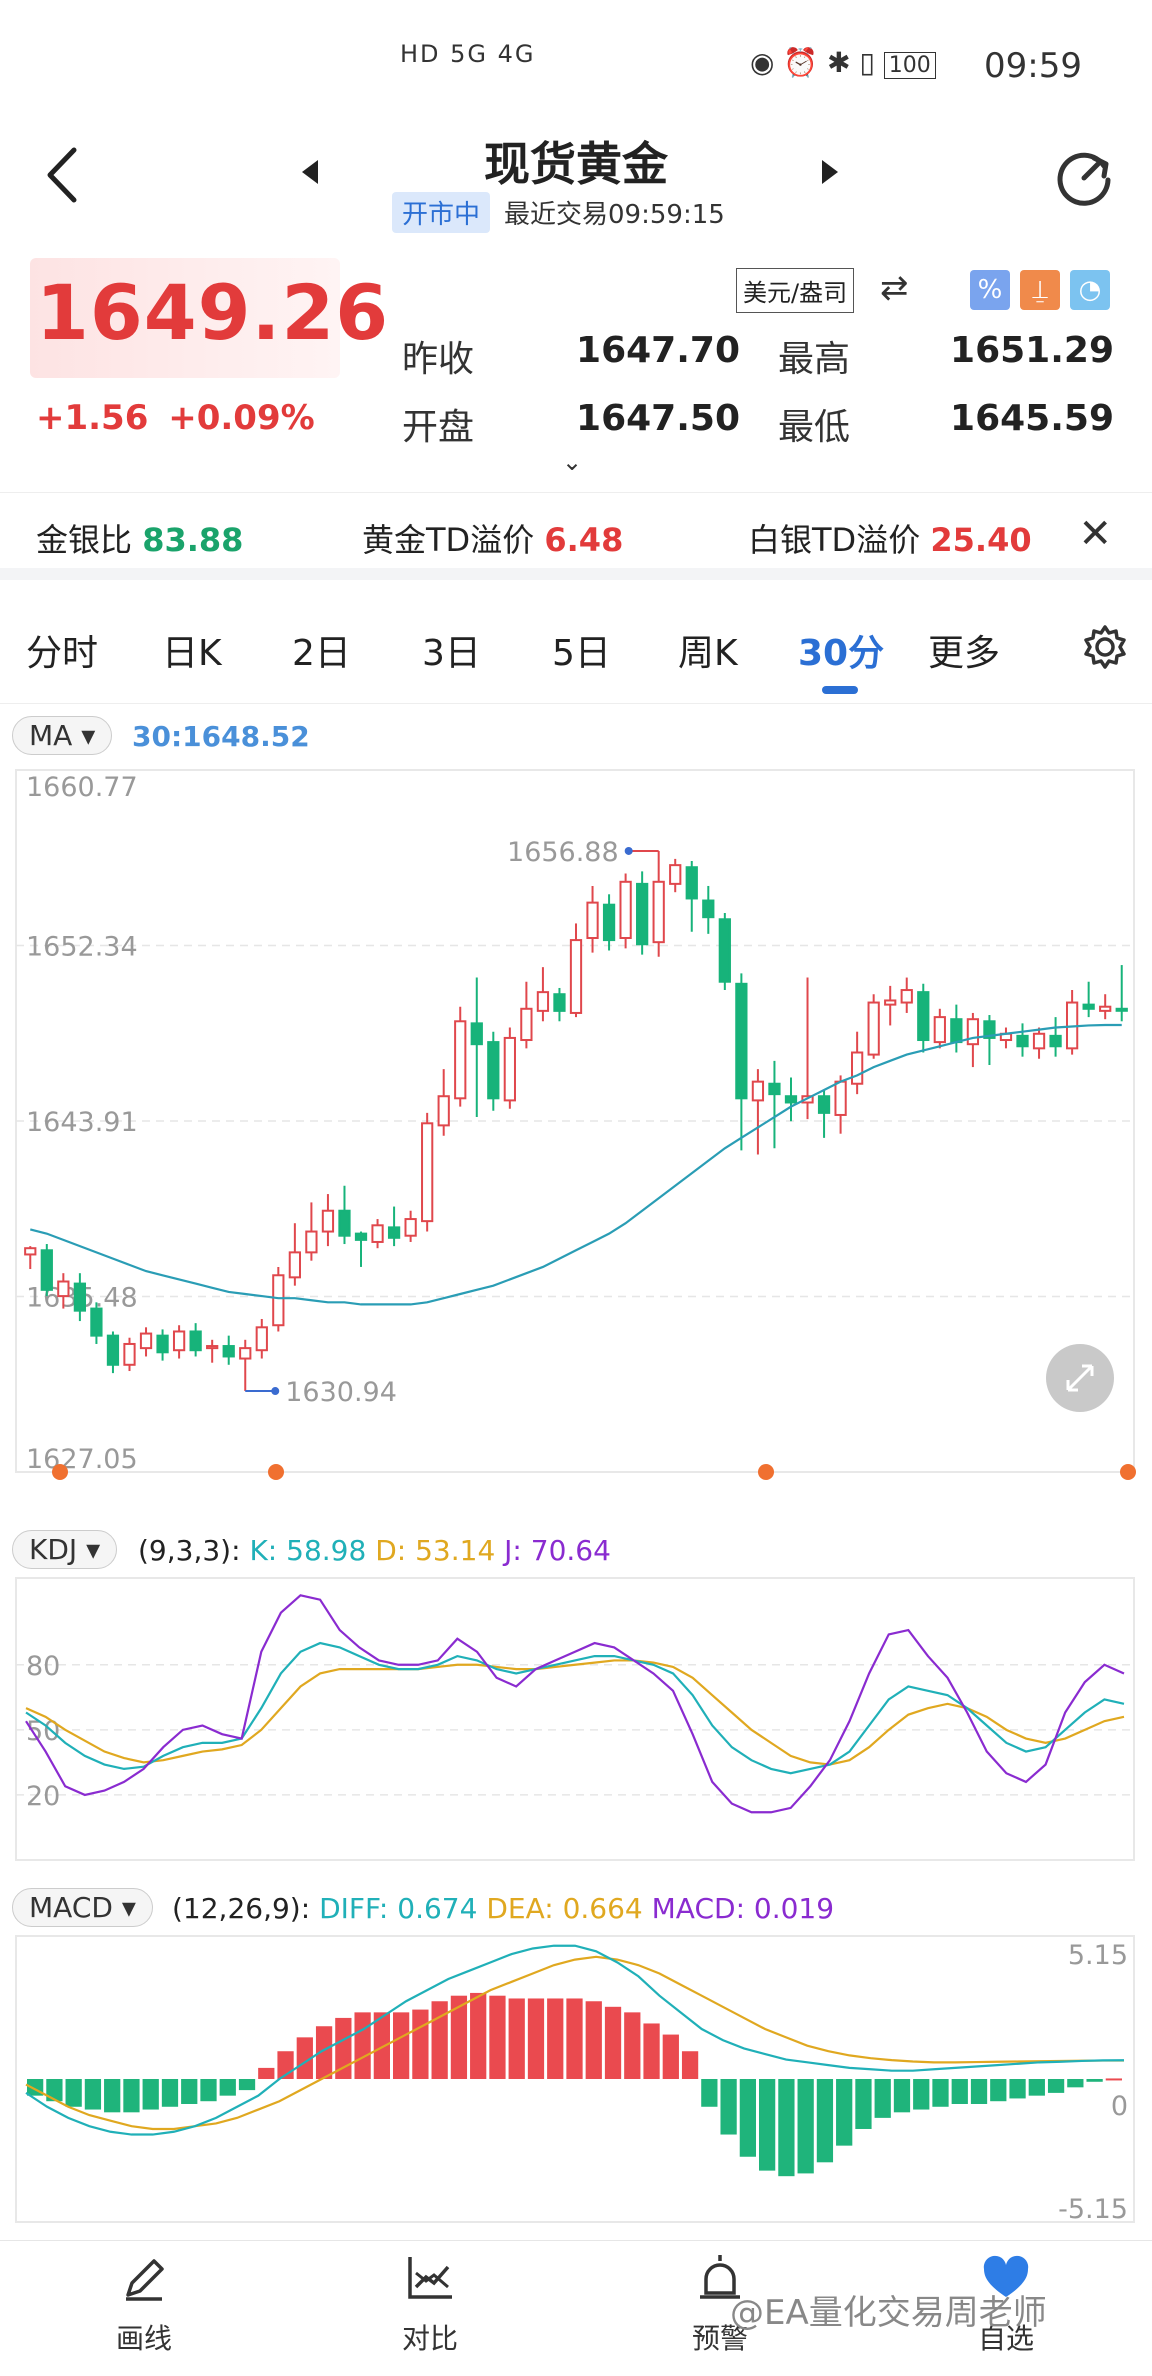 The height and width of the screenshot is (2376, 1152). I want to click on prev-instrument-icon, so click(310, 172).